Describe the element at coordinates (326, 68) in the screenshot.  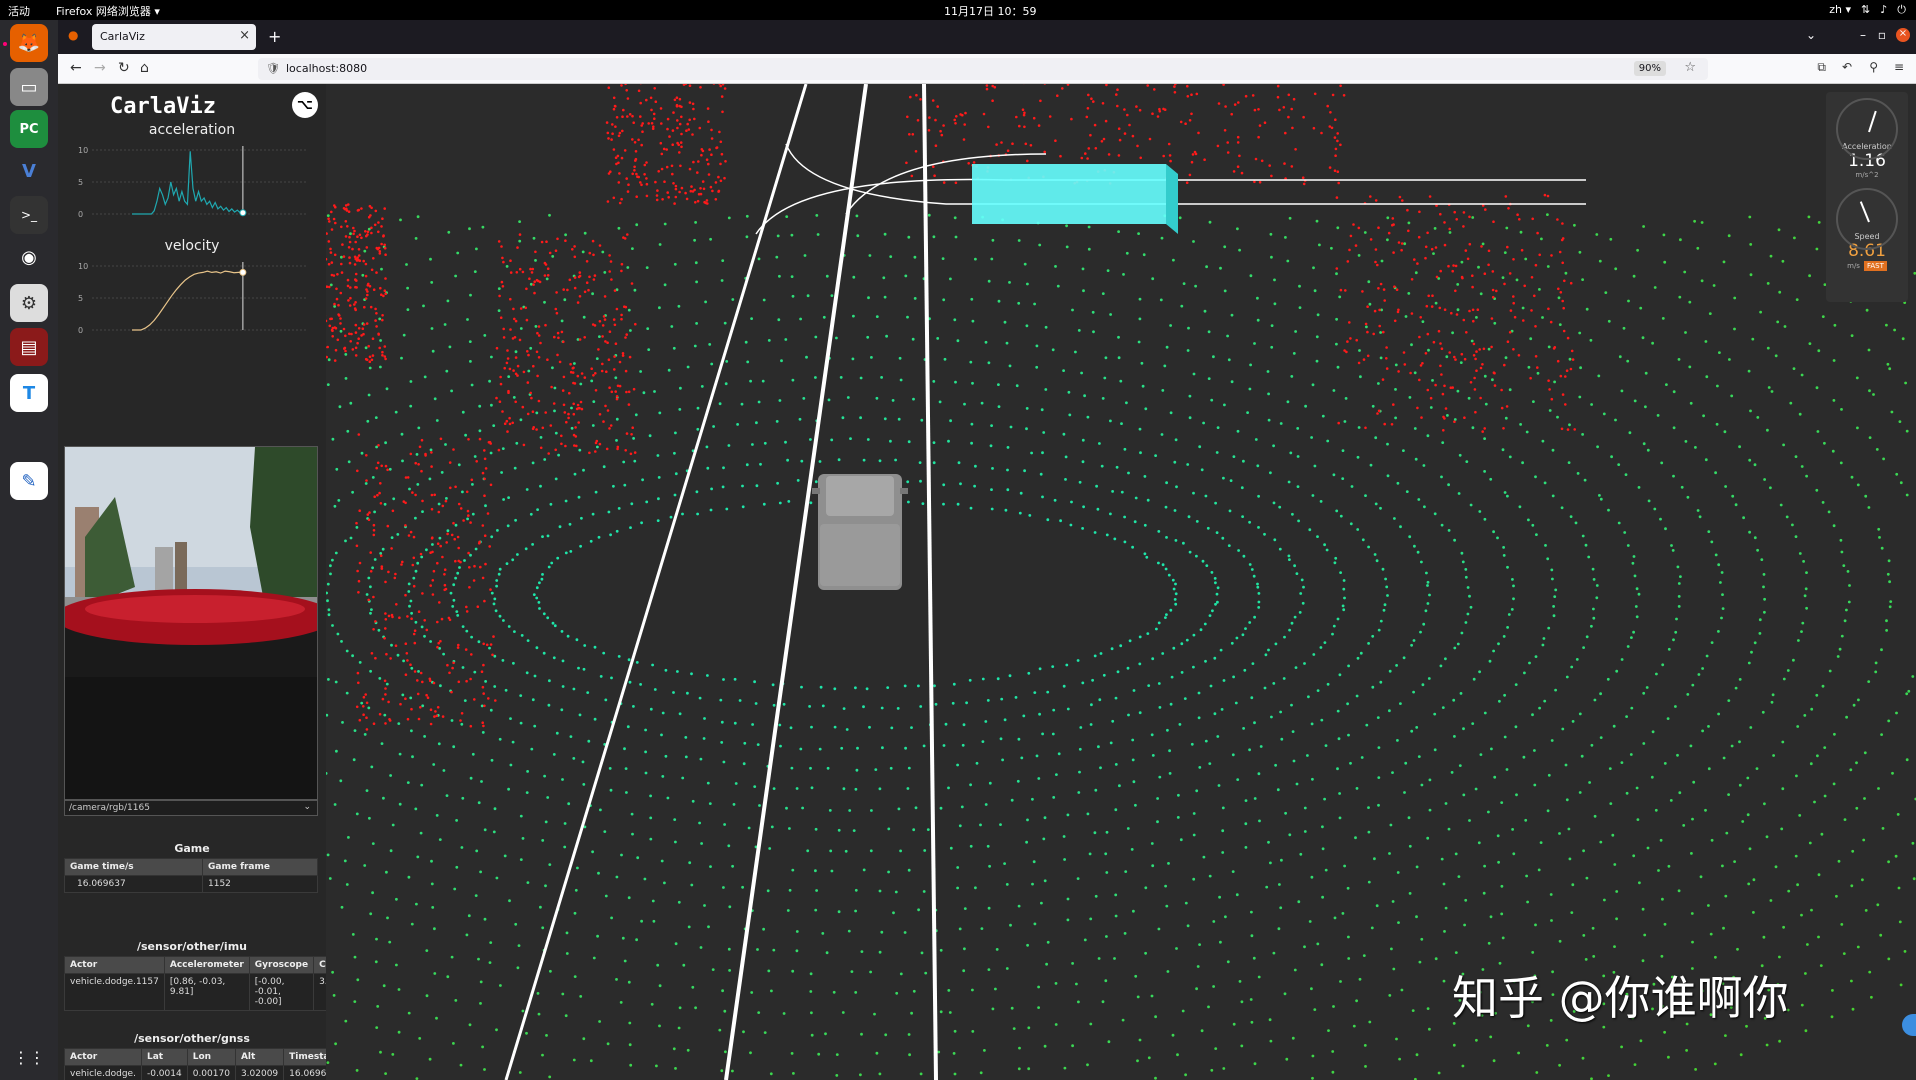
I see `url-text: localhost:8080` at that location.